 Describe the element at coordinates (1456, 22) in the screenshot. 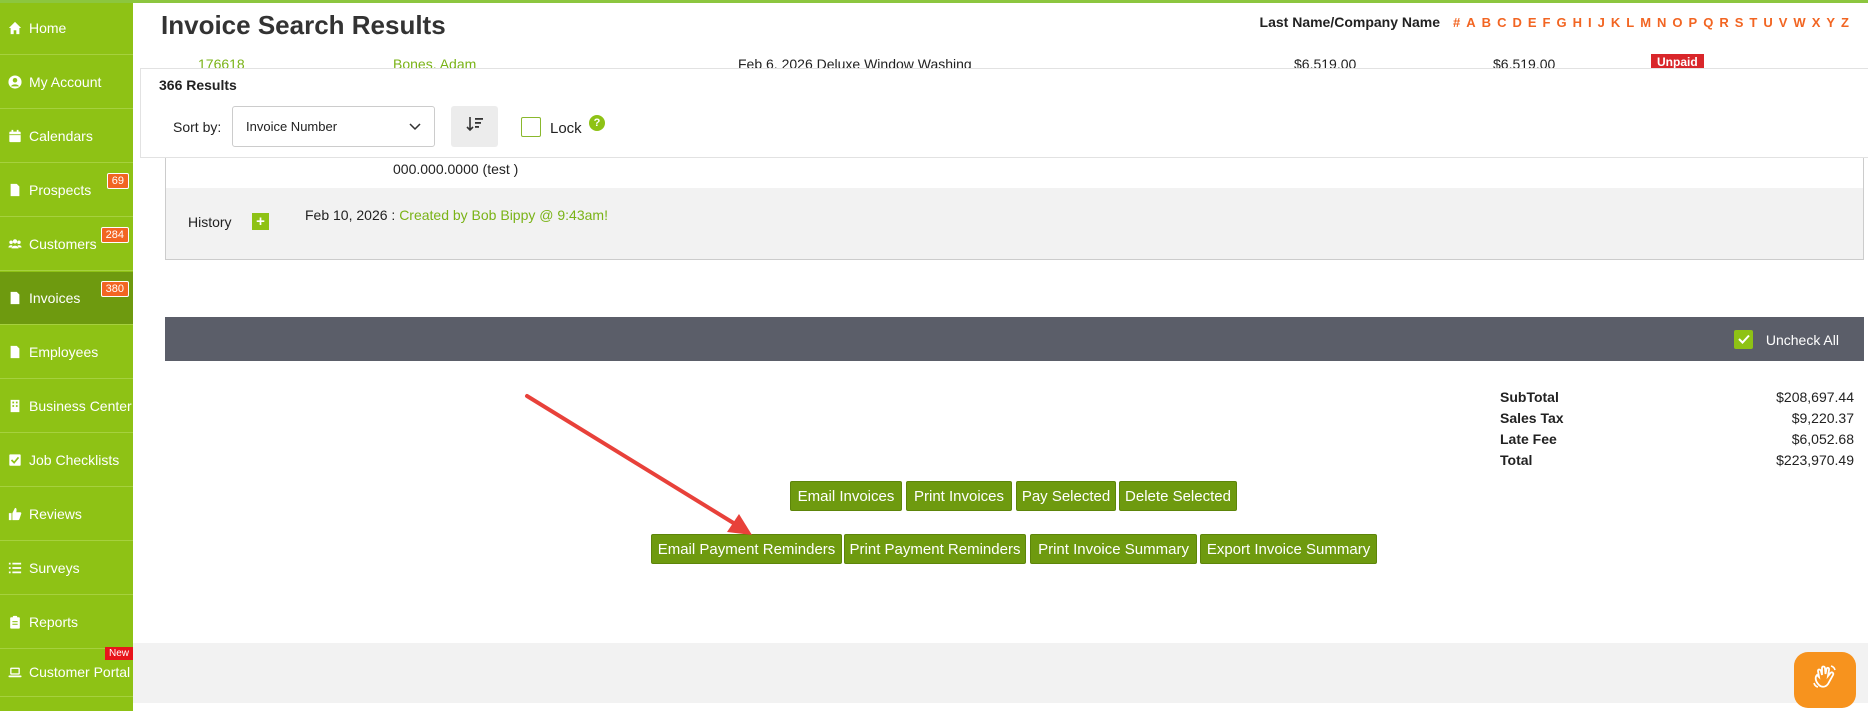

I see `alphabet-letter-link: #` at that location.